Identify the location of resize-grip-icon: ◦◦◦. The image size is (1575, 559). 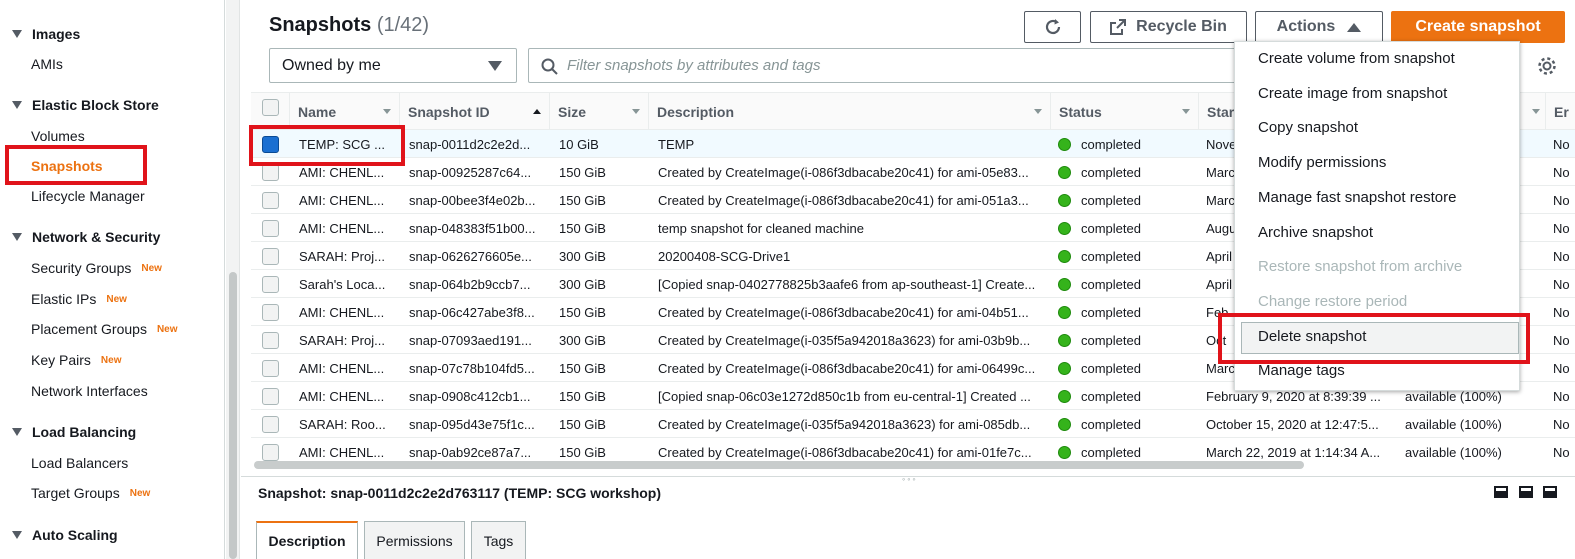
(910, 479).